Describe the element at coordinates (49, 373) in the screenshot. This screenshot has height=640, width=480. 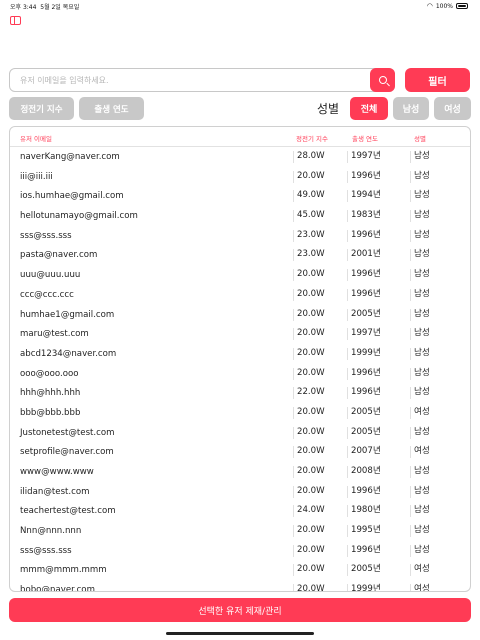
I see `cell-email: ooo@ooo.ooo` at that location.